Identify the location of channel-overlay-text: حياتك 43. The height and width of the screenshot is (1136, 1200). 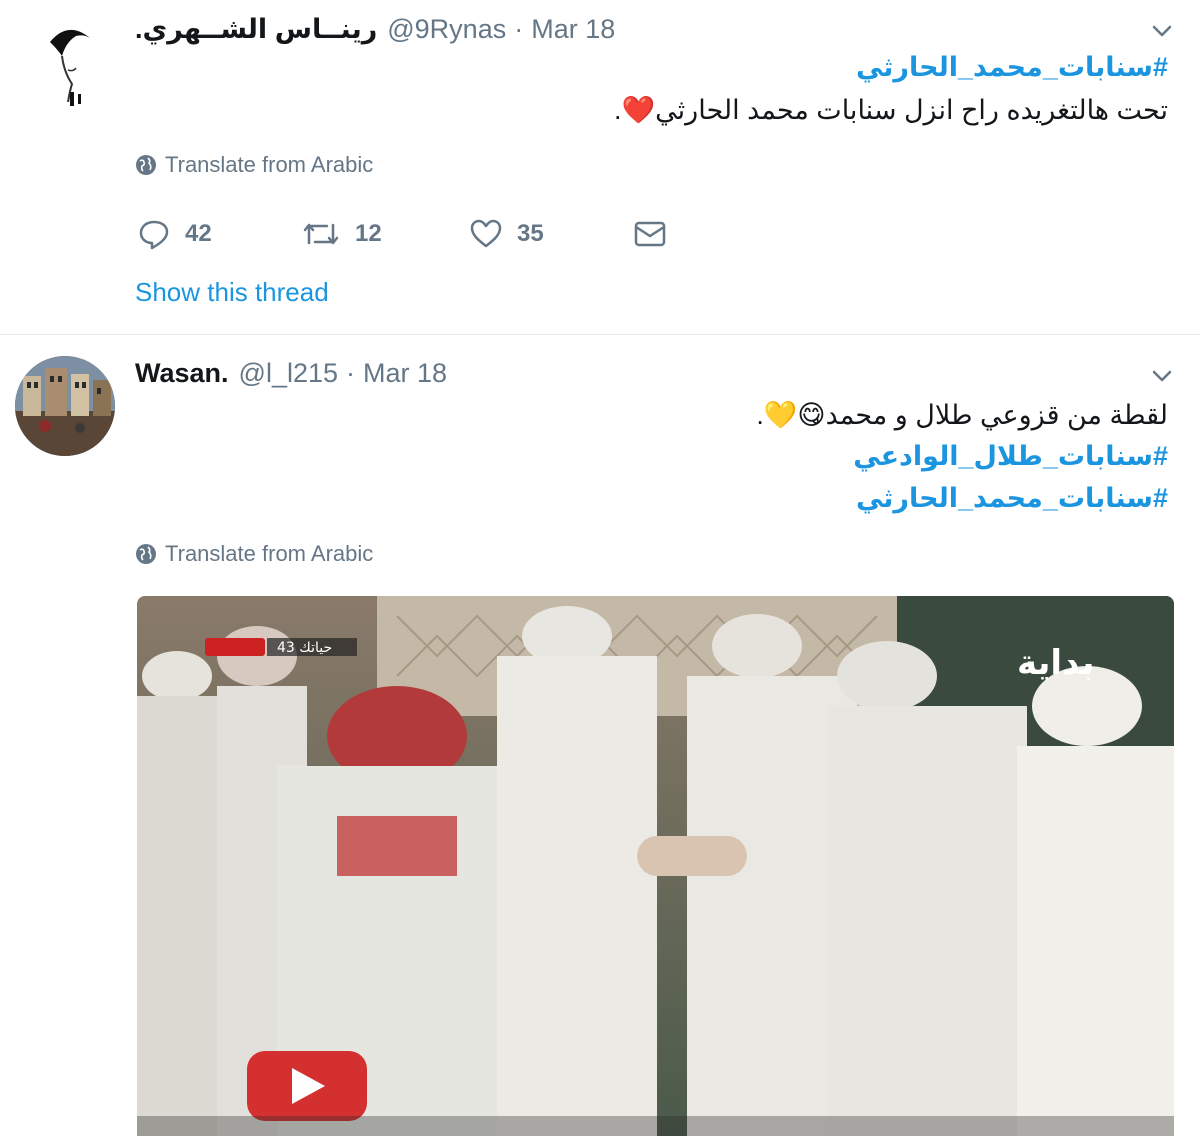
(304, 648).